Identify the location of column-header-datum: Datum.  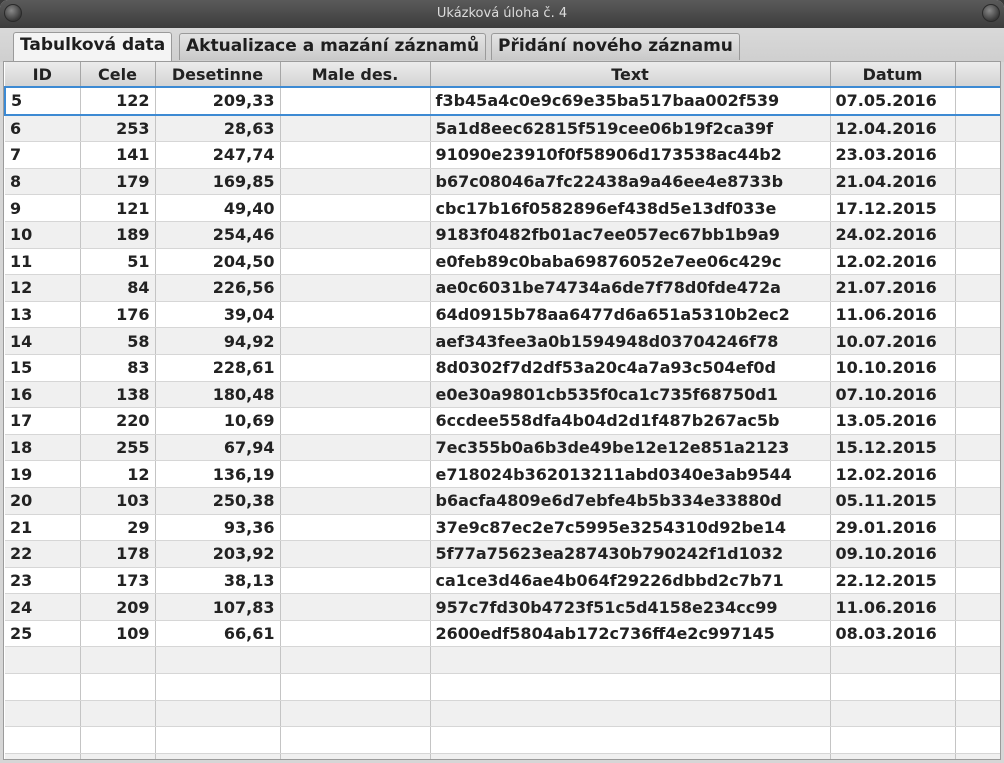
(893, 75).